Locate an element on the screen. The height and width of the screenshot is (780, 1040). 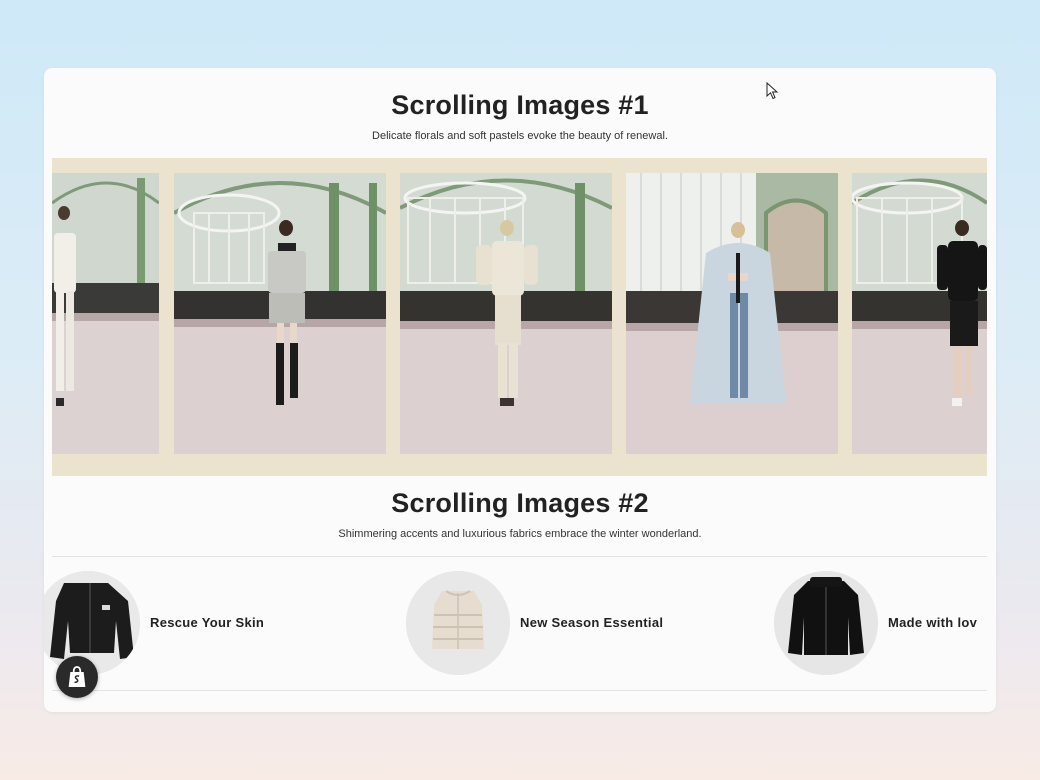
section1-title: Scrolling Images #1 is located at coordinates (520, 105).